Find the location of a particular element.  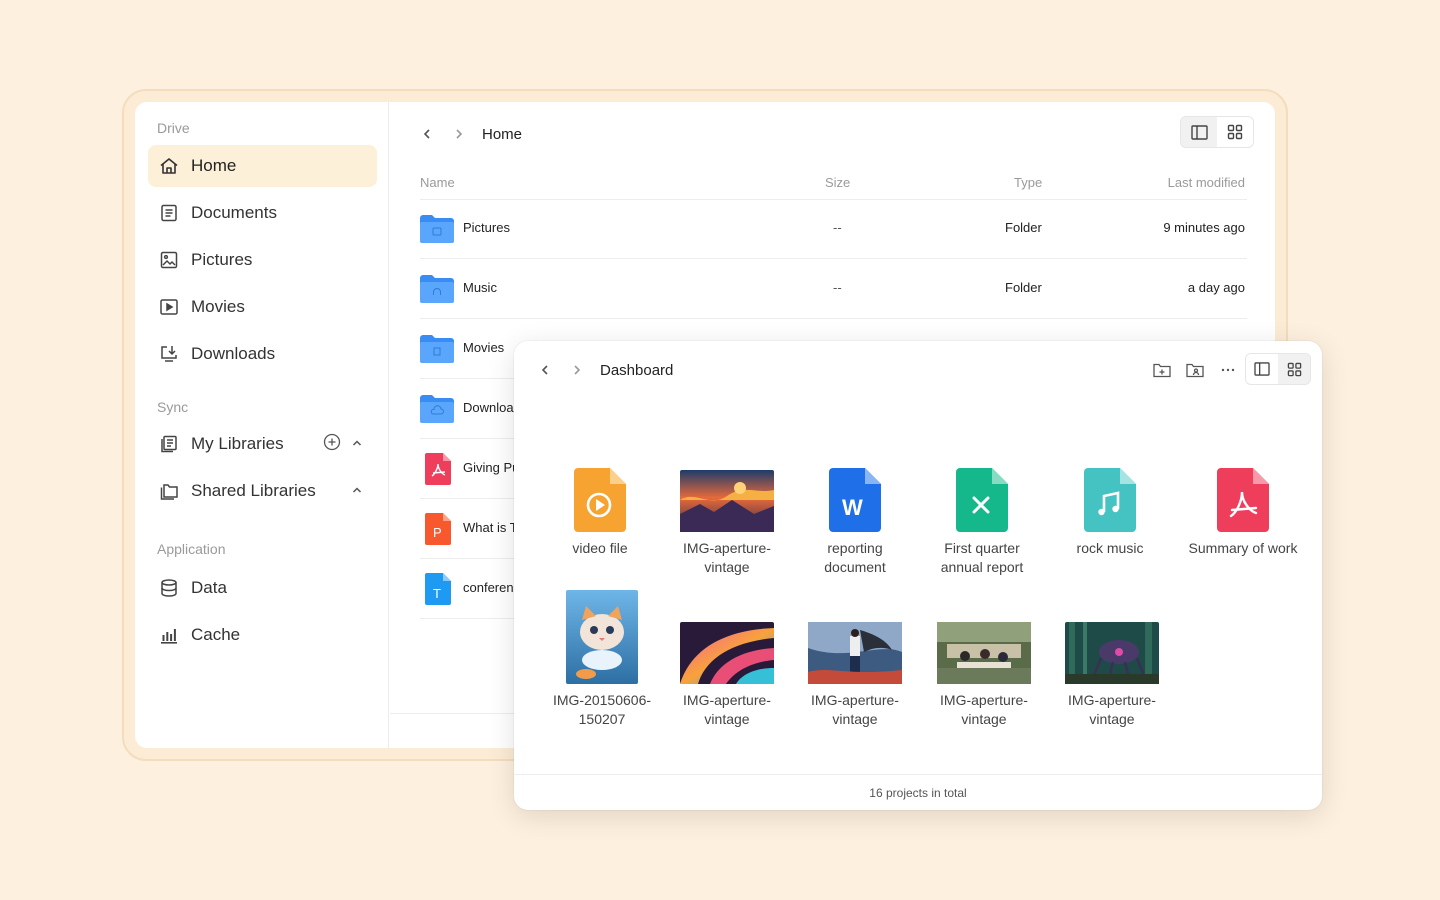

more-icon is located at coordinates (1228, 370).